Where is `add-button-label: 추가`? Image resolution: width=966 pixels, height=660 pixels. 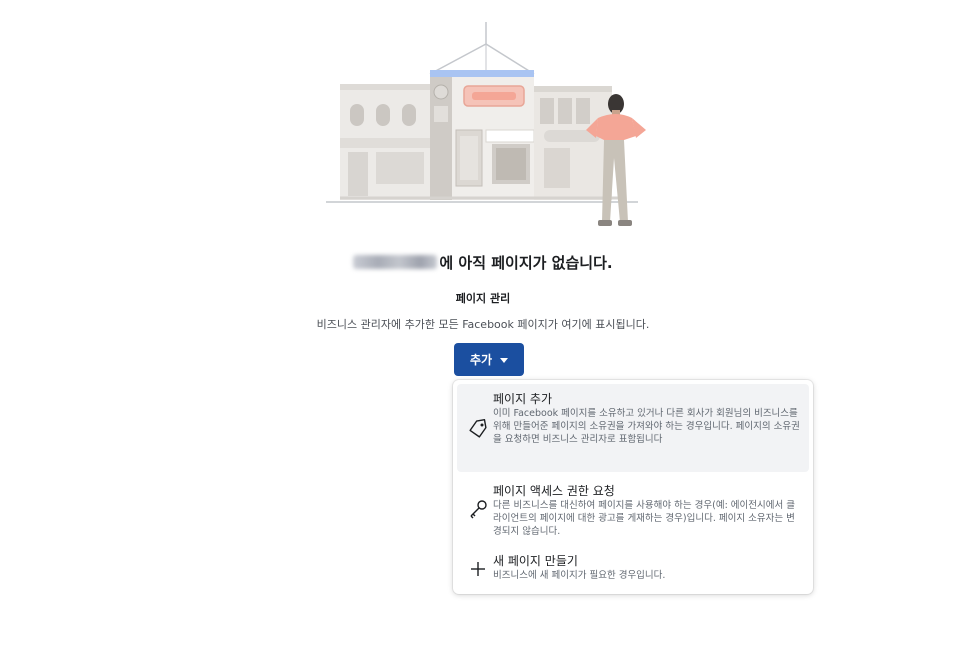
add-button-label: 추가 is located at coordinates (481, 360).